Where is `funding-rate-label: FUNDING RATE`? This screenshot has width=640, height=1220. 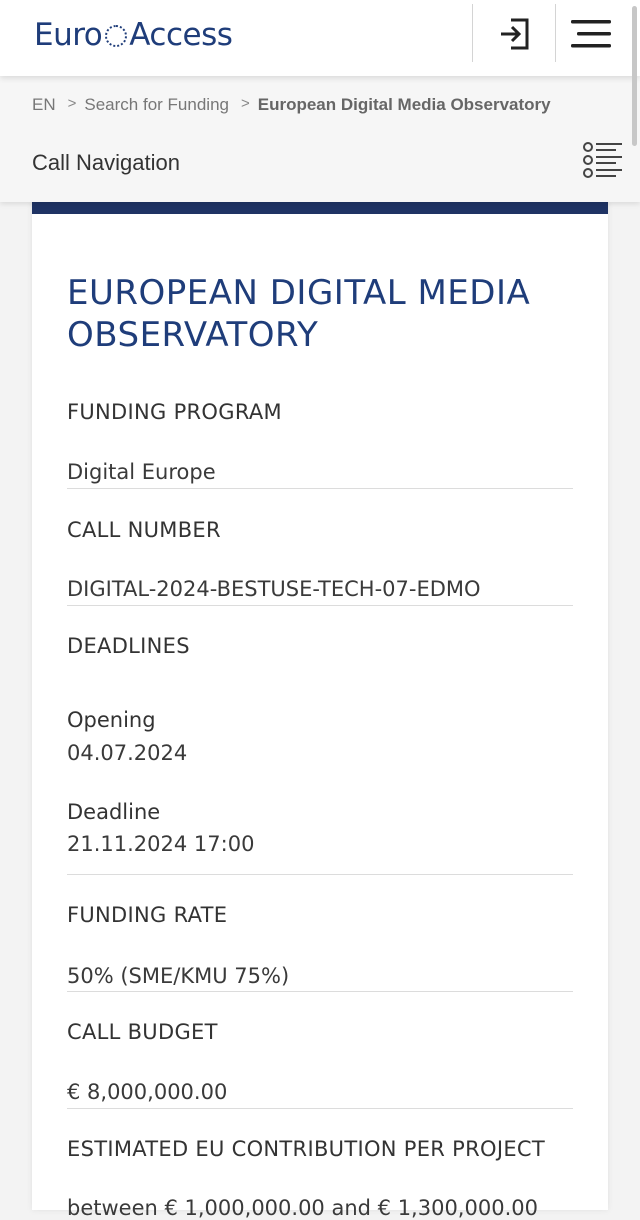
funding-rate-label: FUNDING RATE is located at coordinates (147, 915).